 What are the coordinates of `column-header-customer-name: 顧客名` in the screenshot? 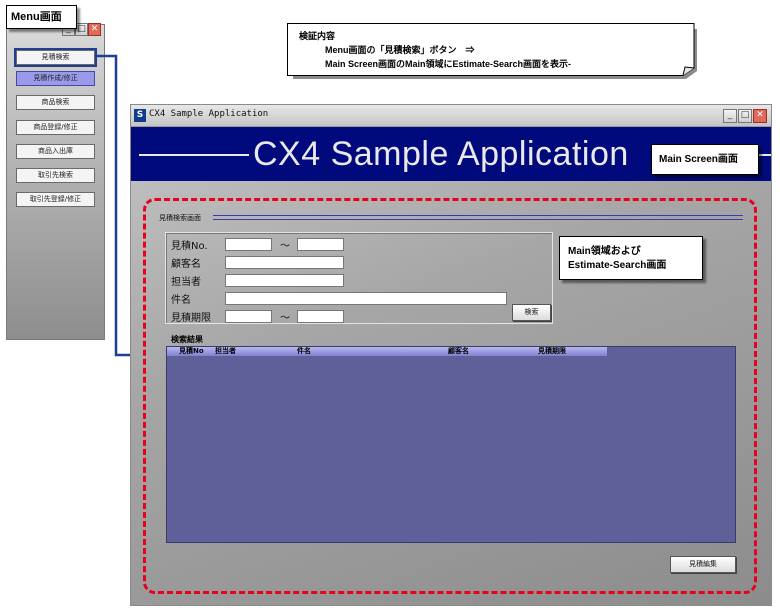 It's located at (491, 351).